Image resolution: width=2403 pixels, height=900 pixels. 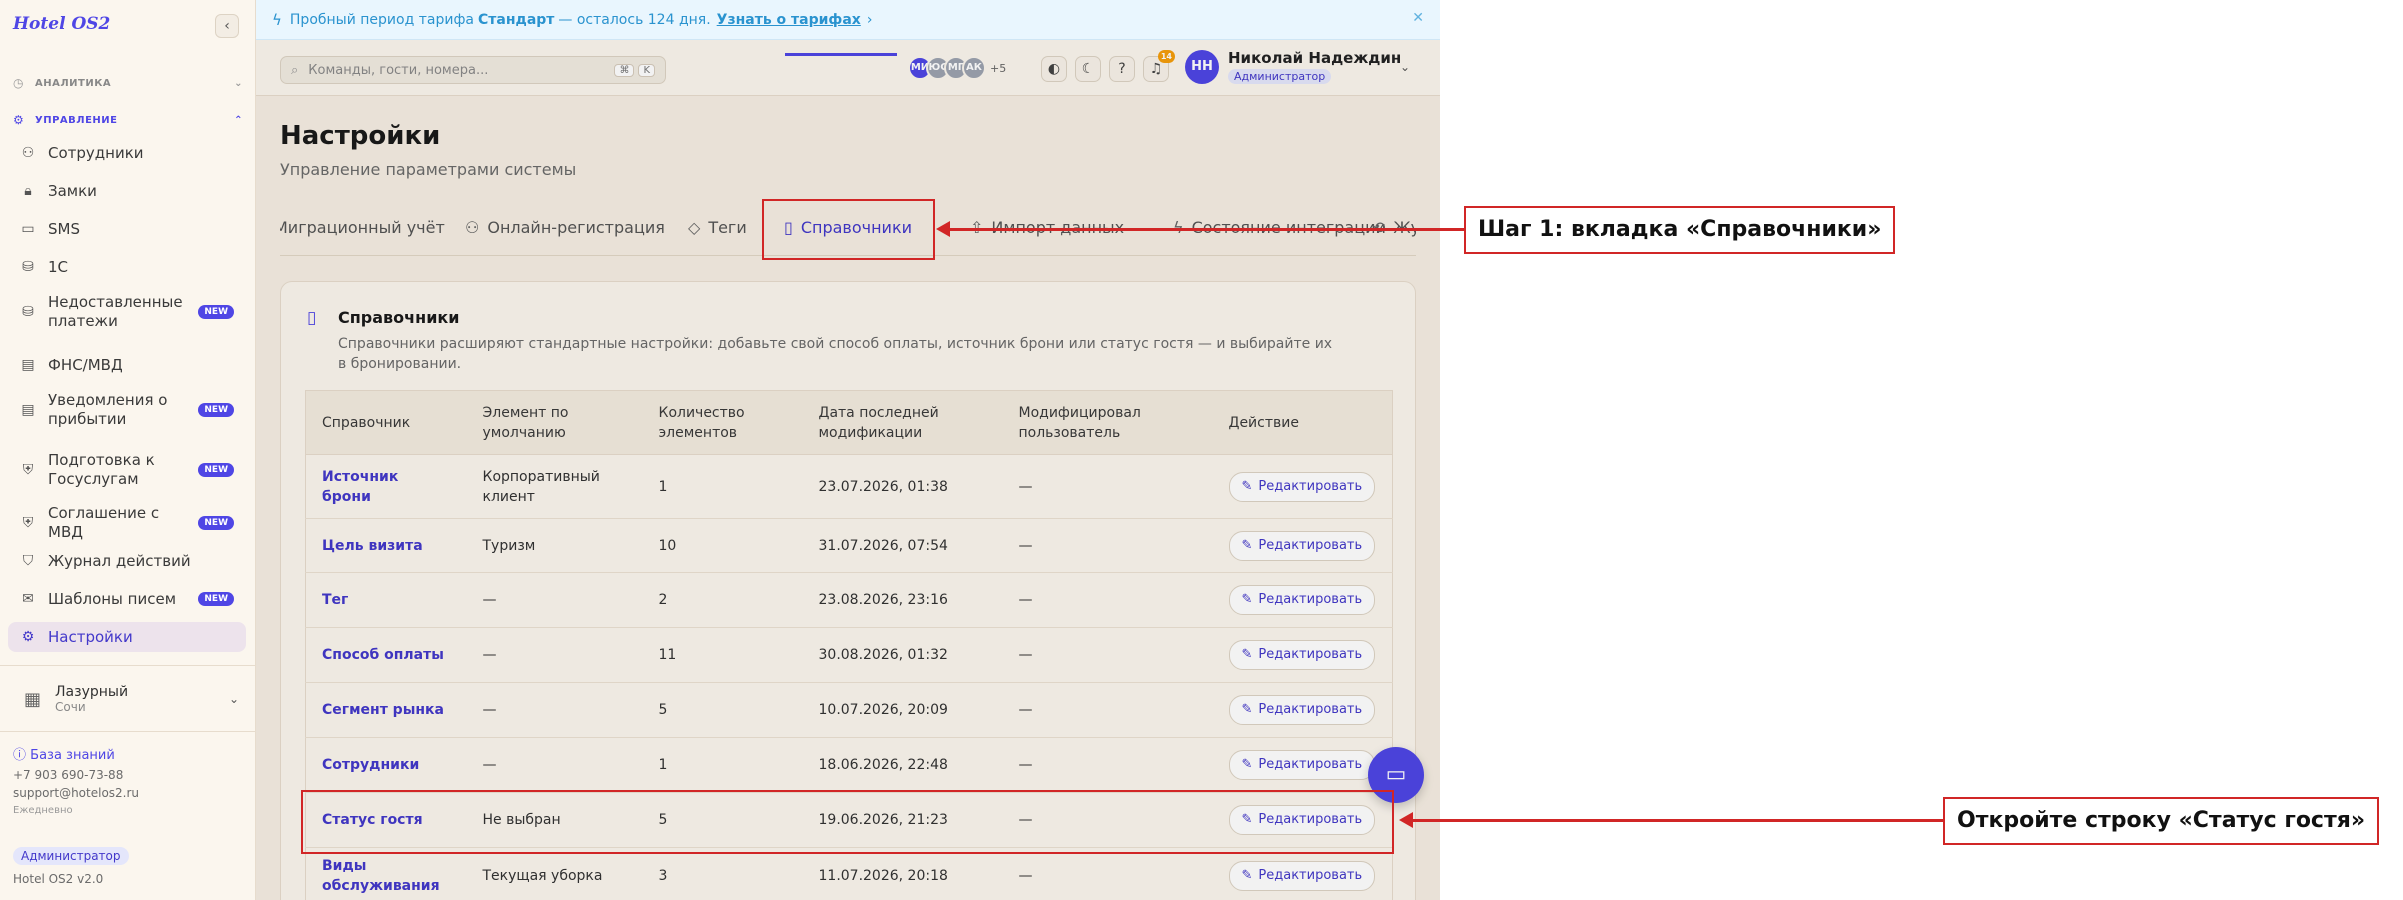 I want to click on banner-prefix: Пробный период тарифа, so click(x=381, y=19).